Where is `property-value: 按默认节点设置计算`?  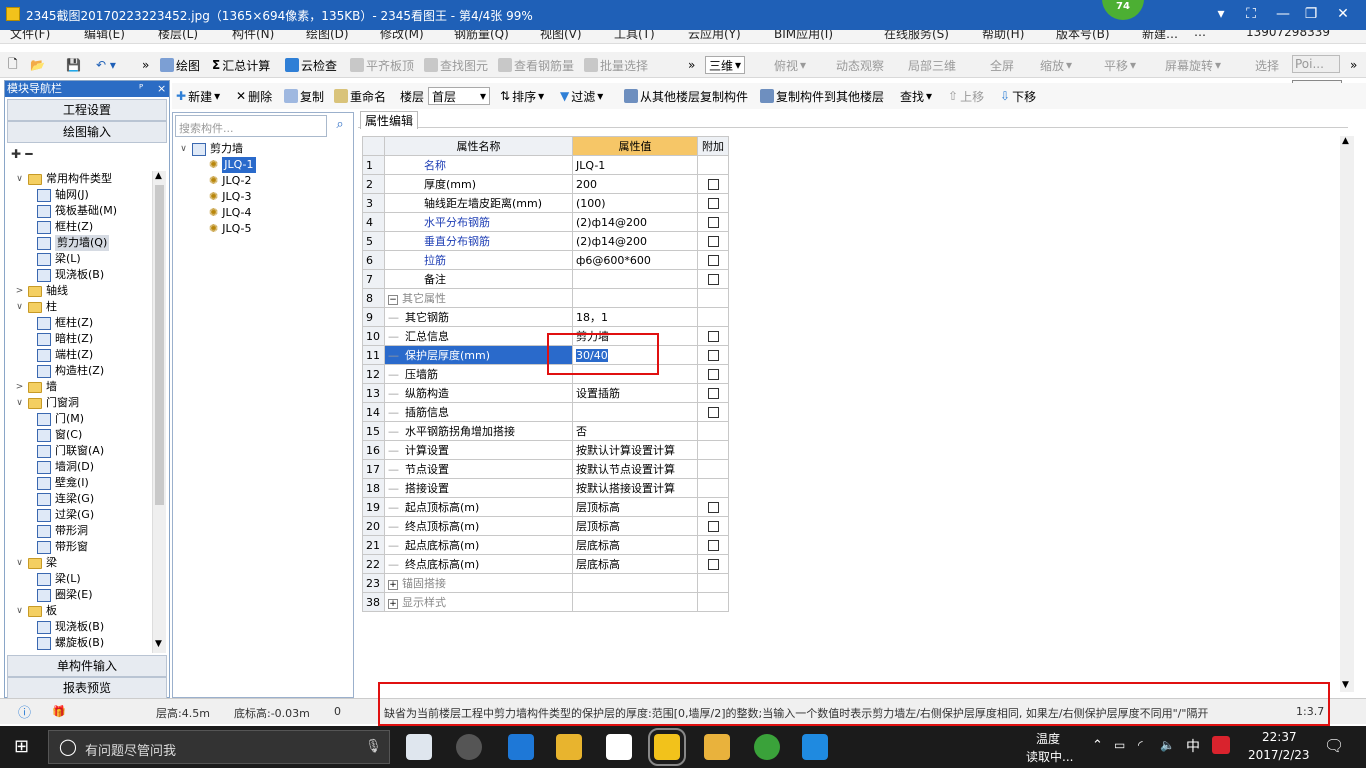 property-value: 按默认节点设置计算 is located at coordinates (635, 469).